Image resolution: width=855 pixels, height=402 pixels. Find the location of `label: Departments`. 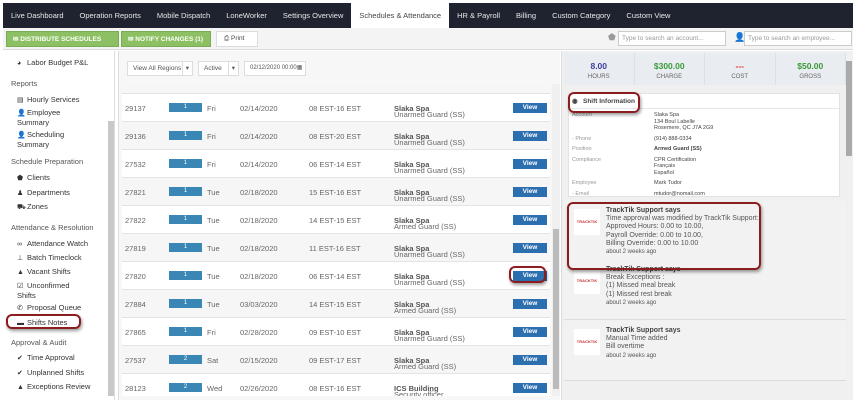

label: Departments is located at coordinates (48, 192).